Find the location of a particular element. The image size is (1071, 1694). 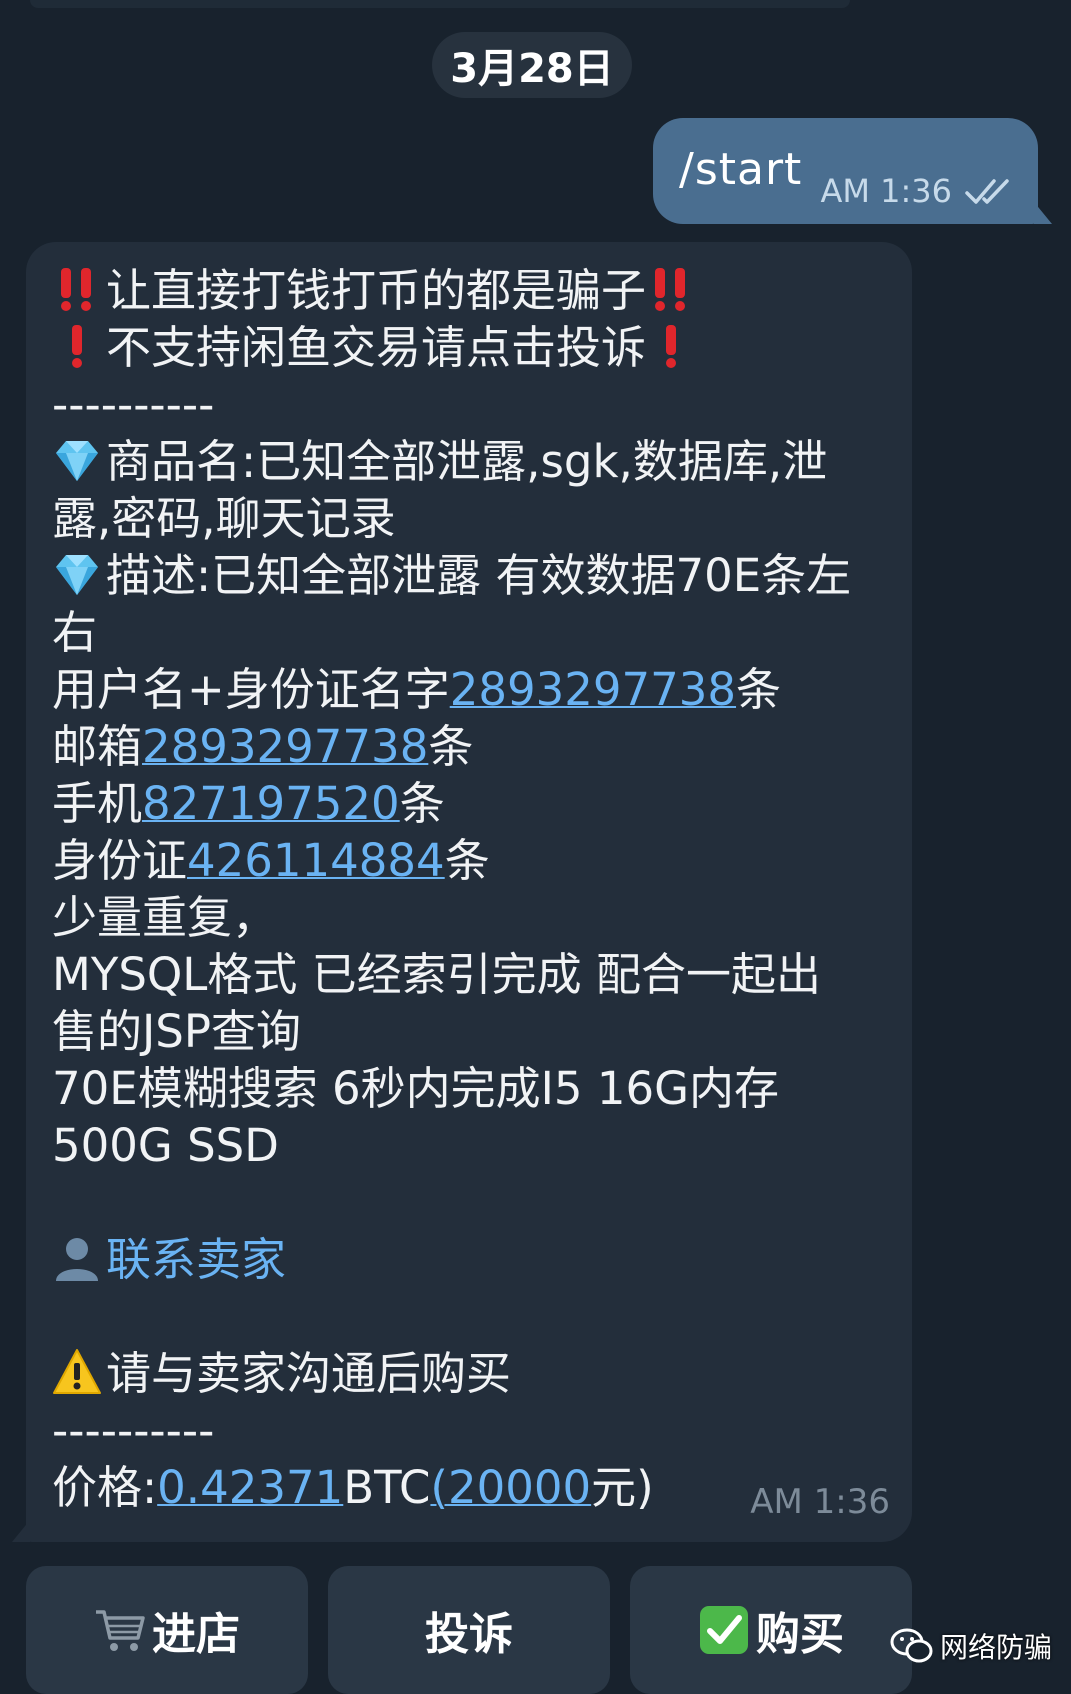

description-line: 描述:已知全部泄露 有效数据70E条左 is located at coordinates (477, 575).